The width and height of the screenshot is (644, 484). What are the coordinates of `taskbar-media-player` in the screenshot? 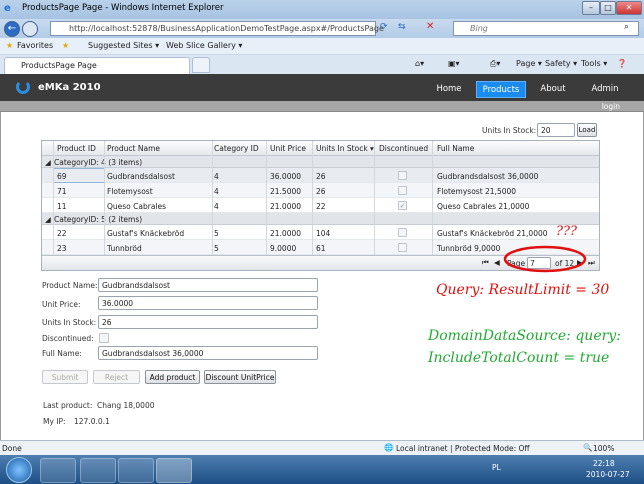 It's located at (98, 470).